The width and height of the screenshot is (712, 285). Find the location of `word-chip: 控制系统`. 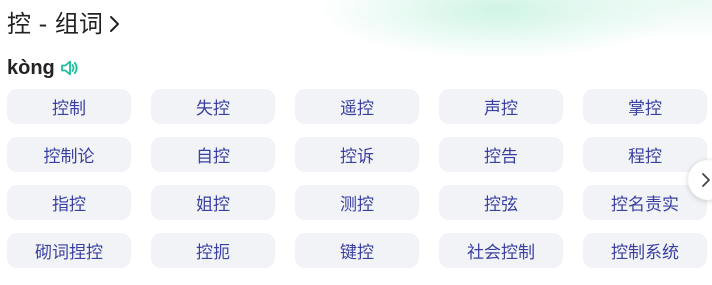

word-chip: 控制系统 is located at coordinates (645, 250).